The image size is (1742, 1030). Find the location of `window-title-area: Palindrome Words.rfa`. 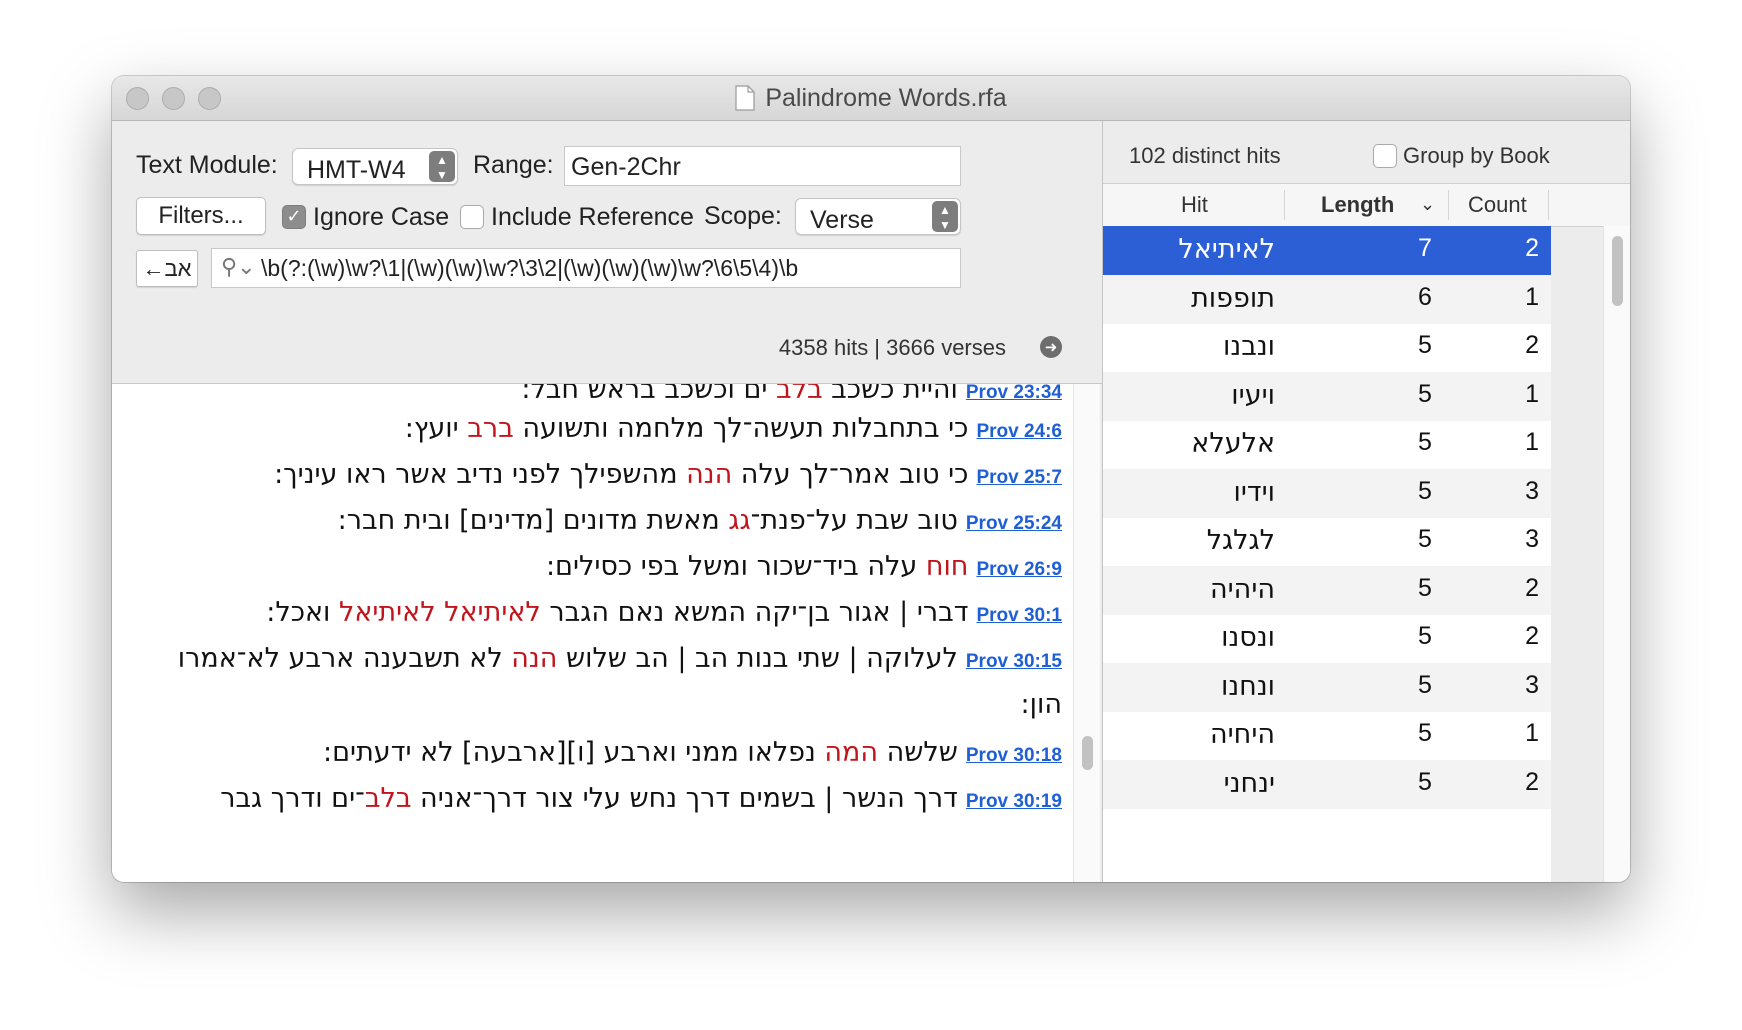

window-title-area: Palindrome Words.rfa is located at coordinates (871, 98).